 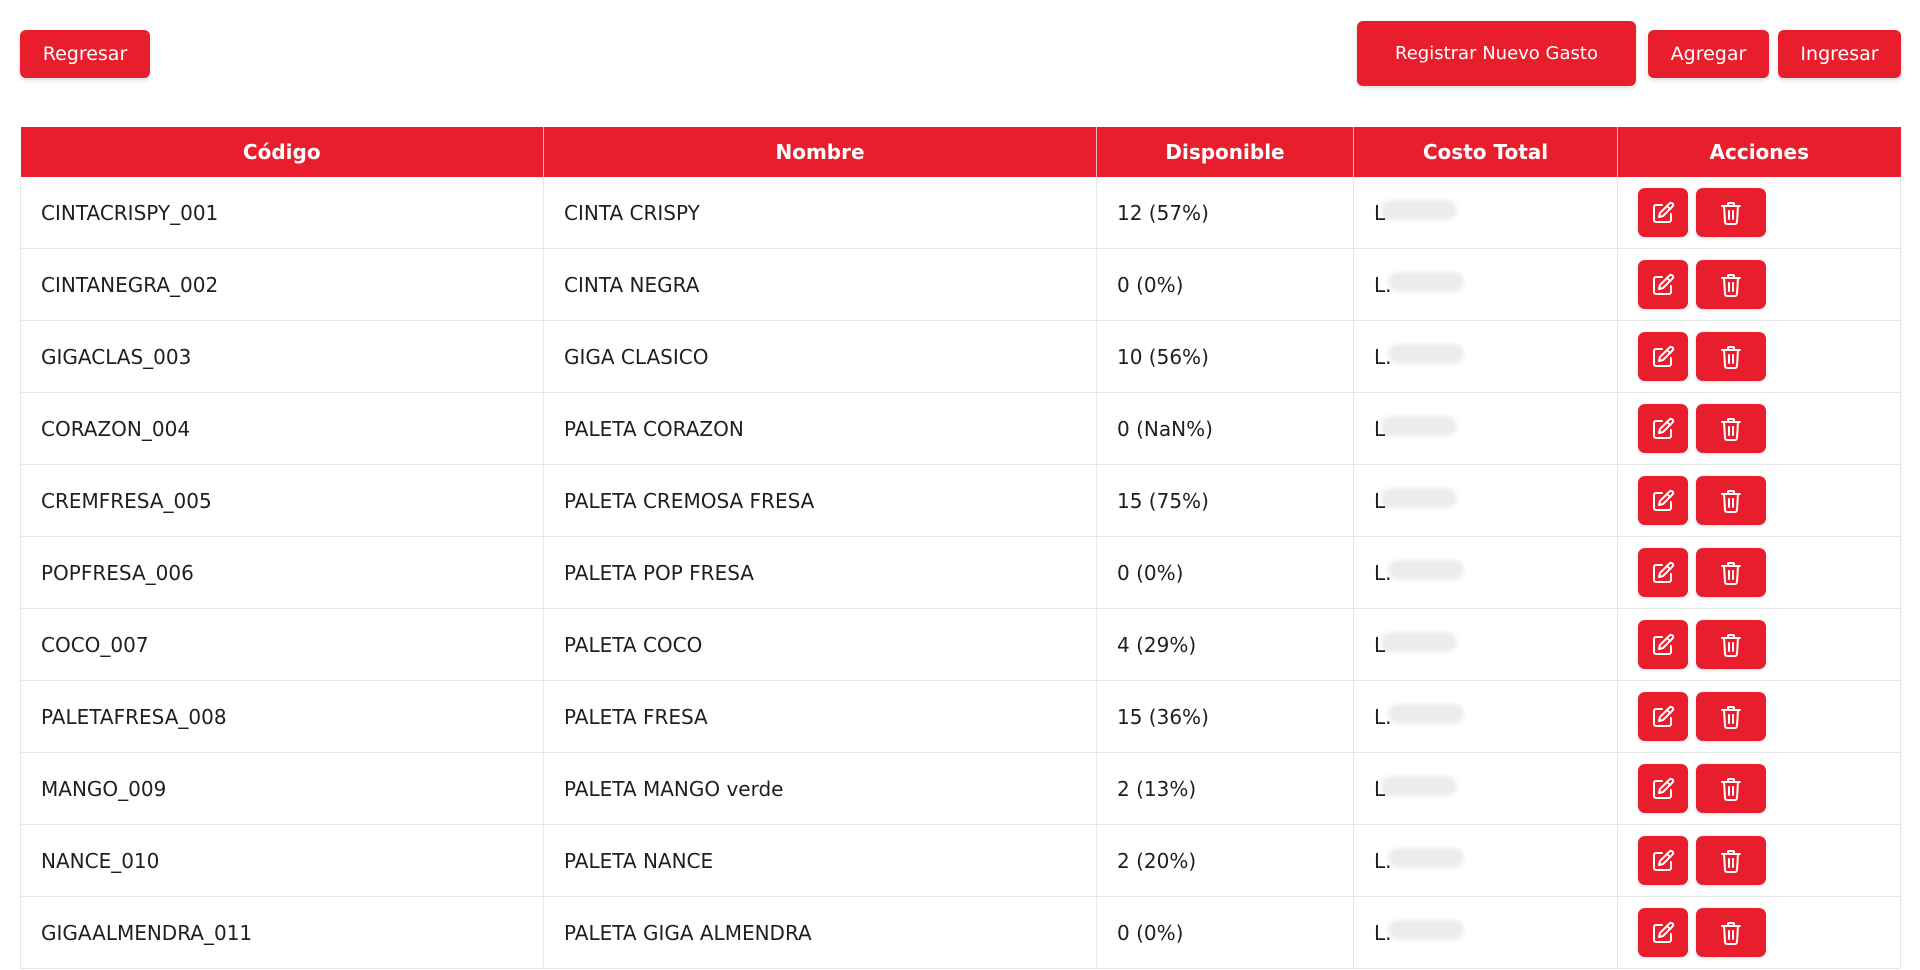 What do you see at coordinates (820, 213) in the screenshot?
I see `cell-nombre: CINTA CRISPY` at bounding box center [820, 213].